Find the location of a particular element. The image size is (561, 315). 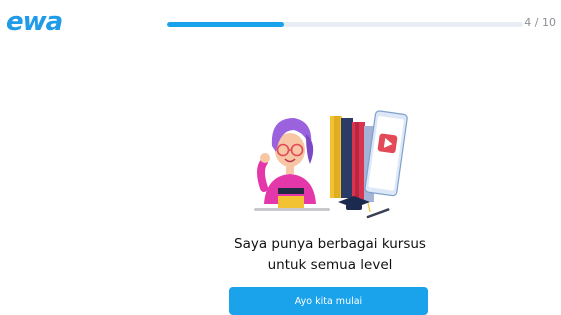

progress-counter: 4 / 10 is located at coordinates (540, 22).